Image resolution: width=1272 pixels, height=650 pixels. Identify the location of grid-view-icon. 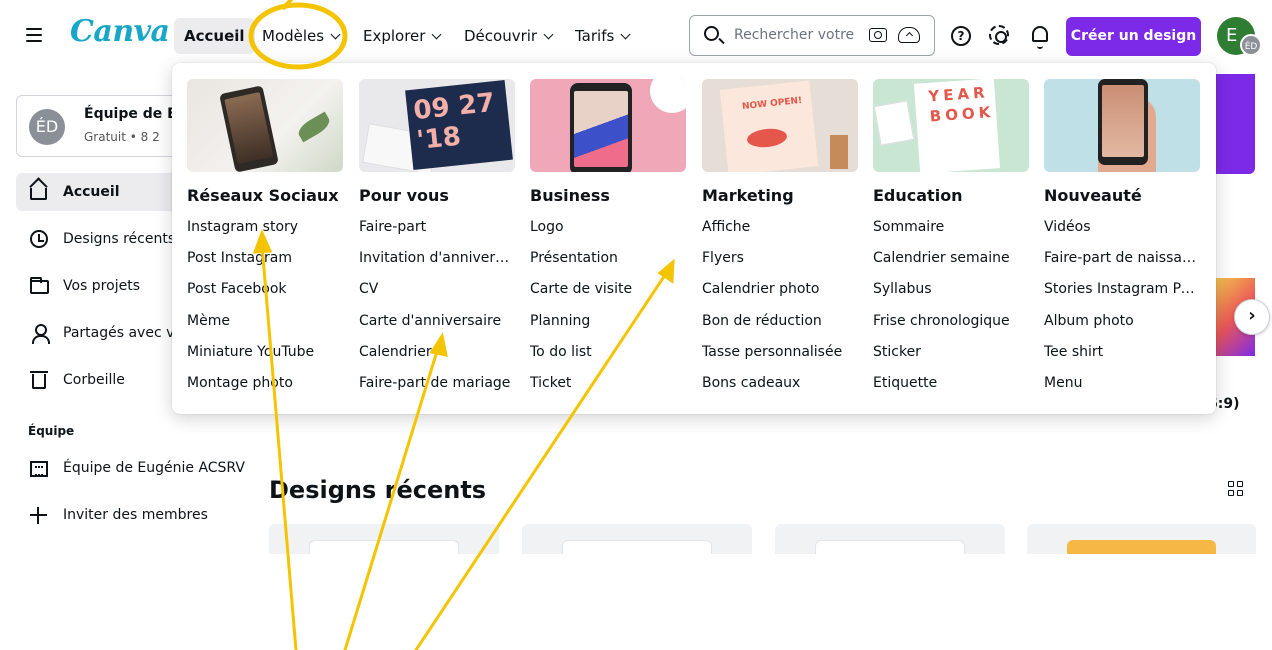
(1236, 489).